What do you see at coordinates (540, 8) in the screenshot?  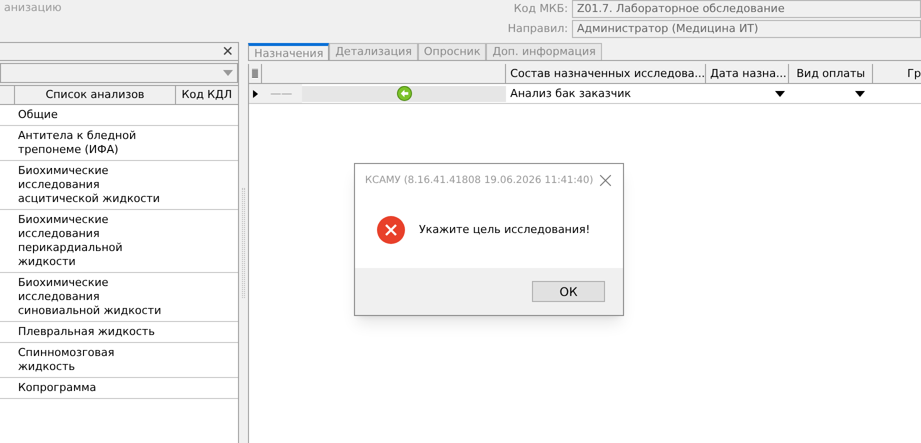 I see `field-label: Код МКБ:` at bounding box center [540, 8].